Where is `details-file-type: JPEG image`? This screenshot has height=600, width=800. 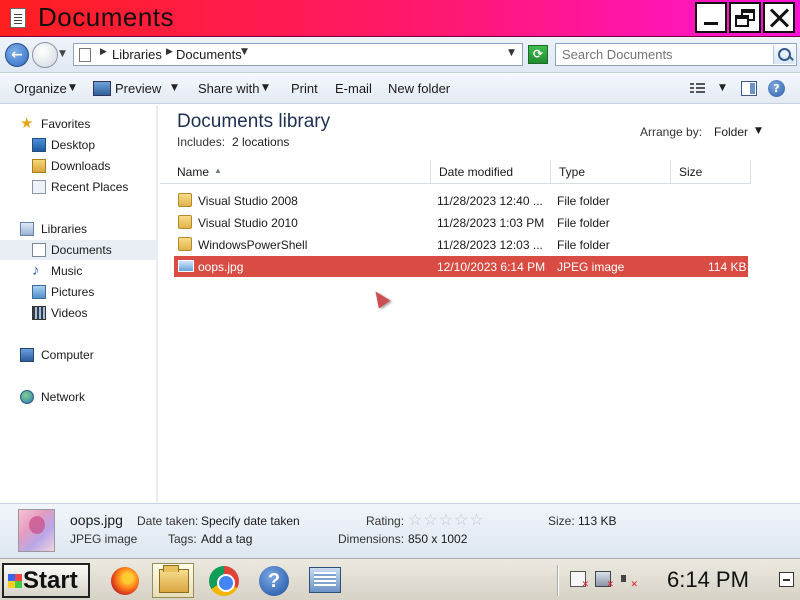 details-file-type: JPEG image is located at coordinates (104, 539).